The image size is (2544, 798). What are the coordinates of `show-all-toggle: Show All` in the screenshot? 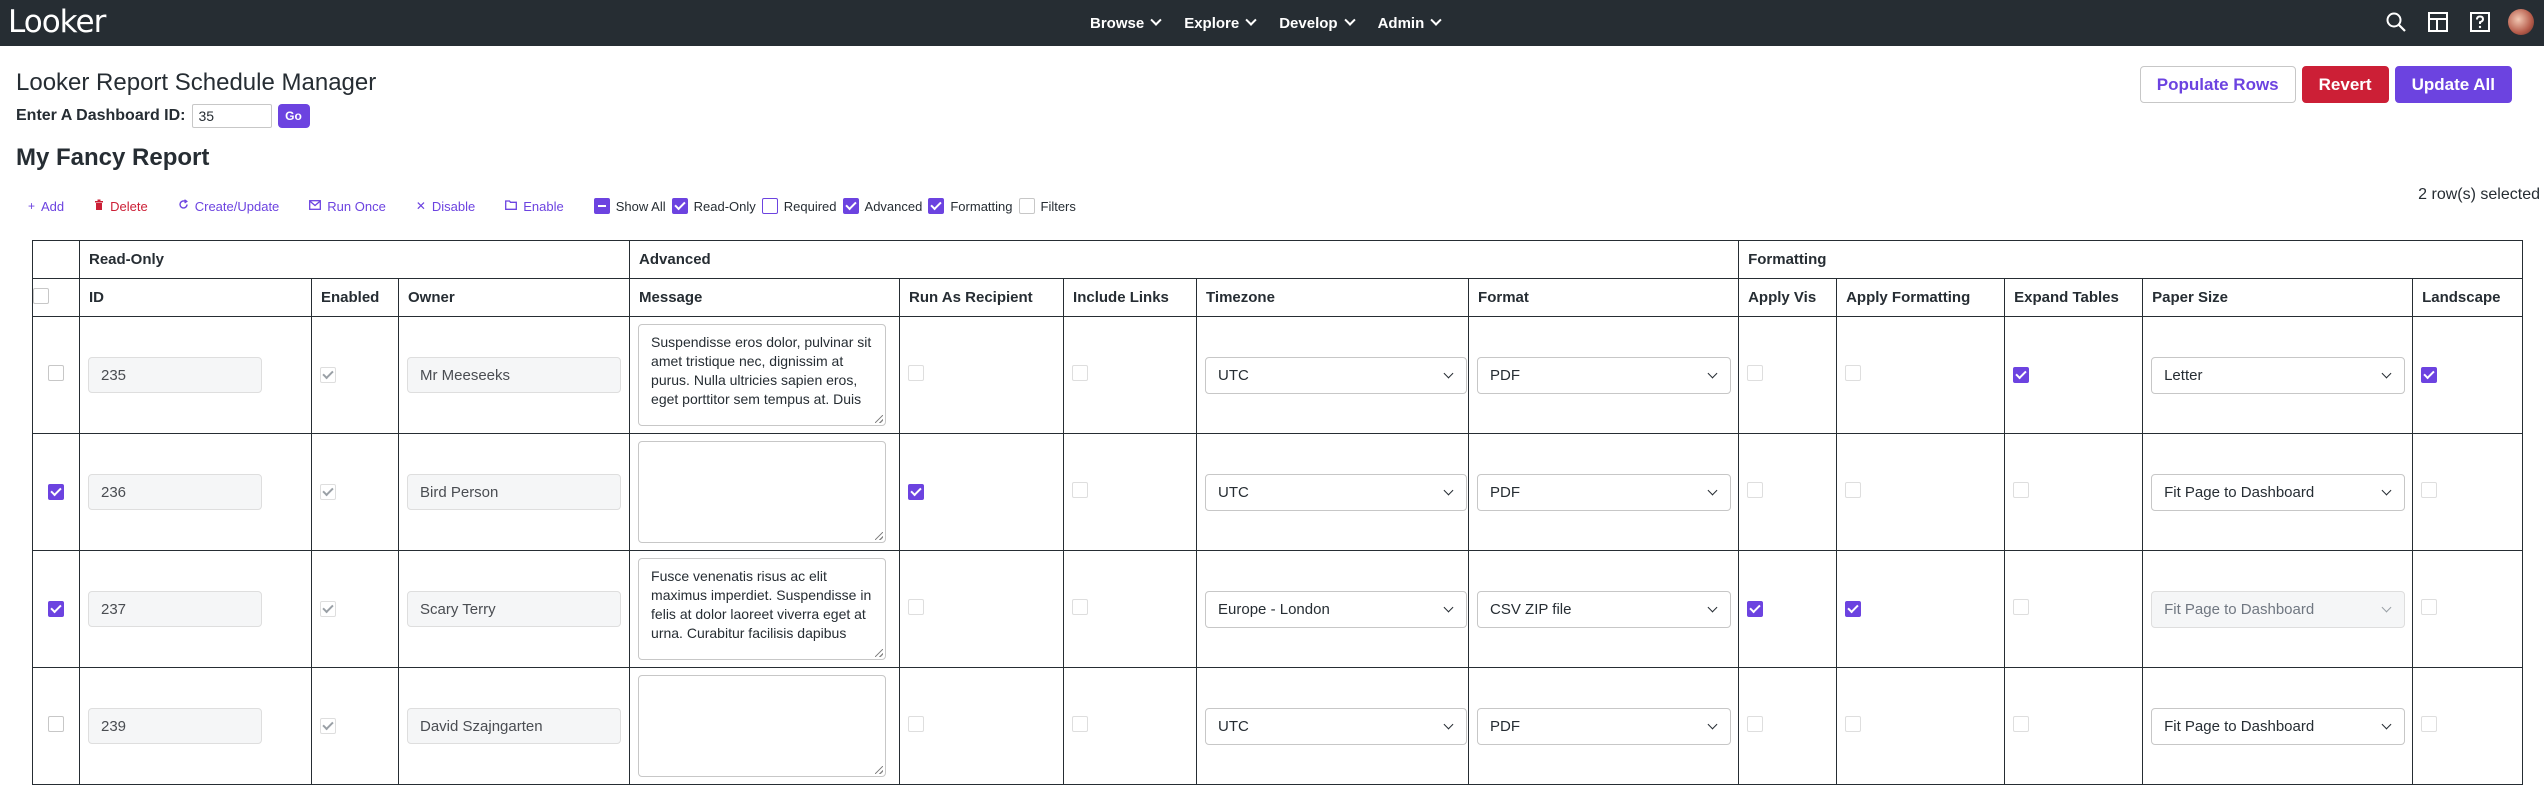 It's located at (629, 206).